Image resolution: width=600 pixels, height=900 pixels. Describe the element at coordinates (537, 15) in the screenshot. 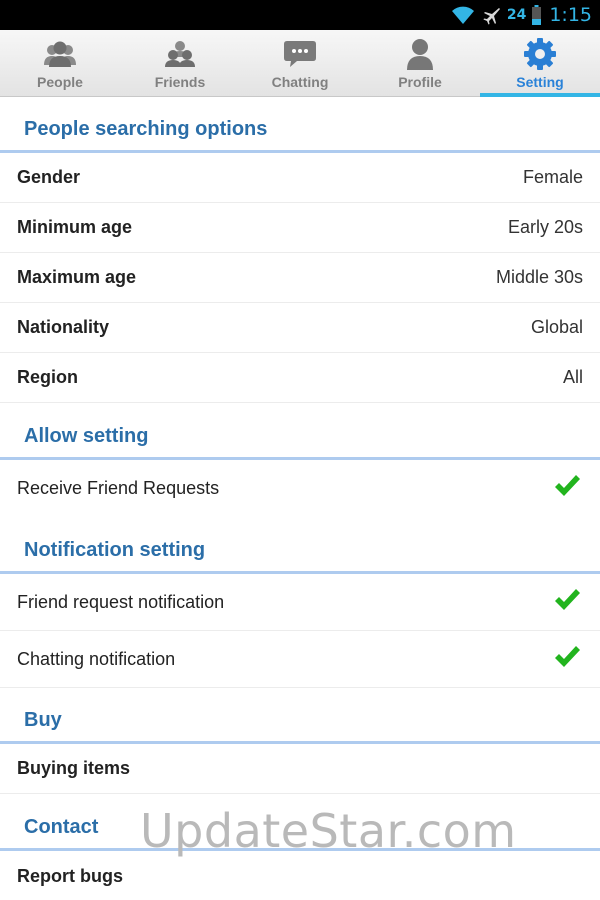

I see `battery-icon` at that location.